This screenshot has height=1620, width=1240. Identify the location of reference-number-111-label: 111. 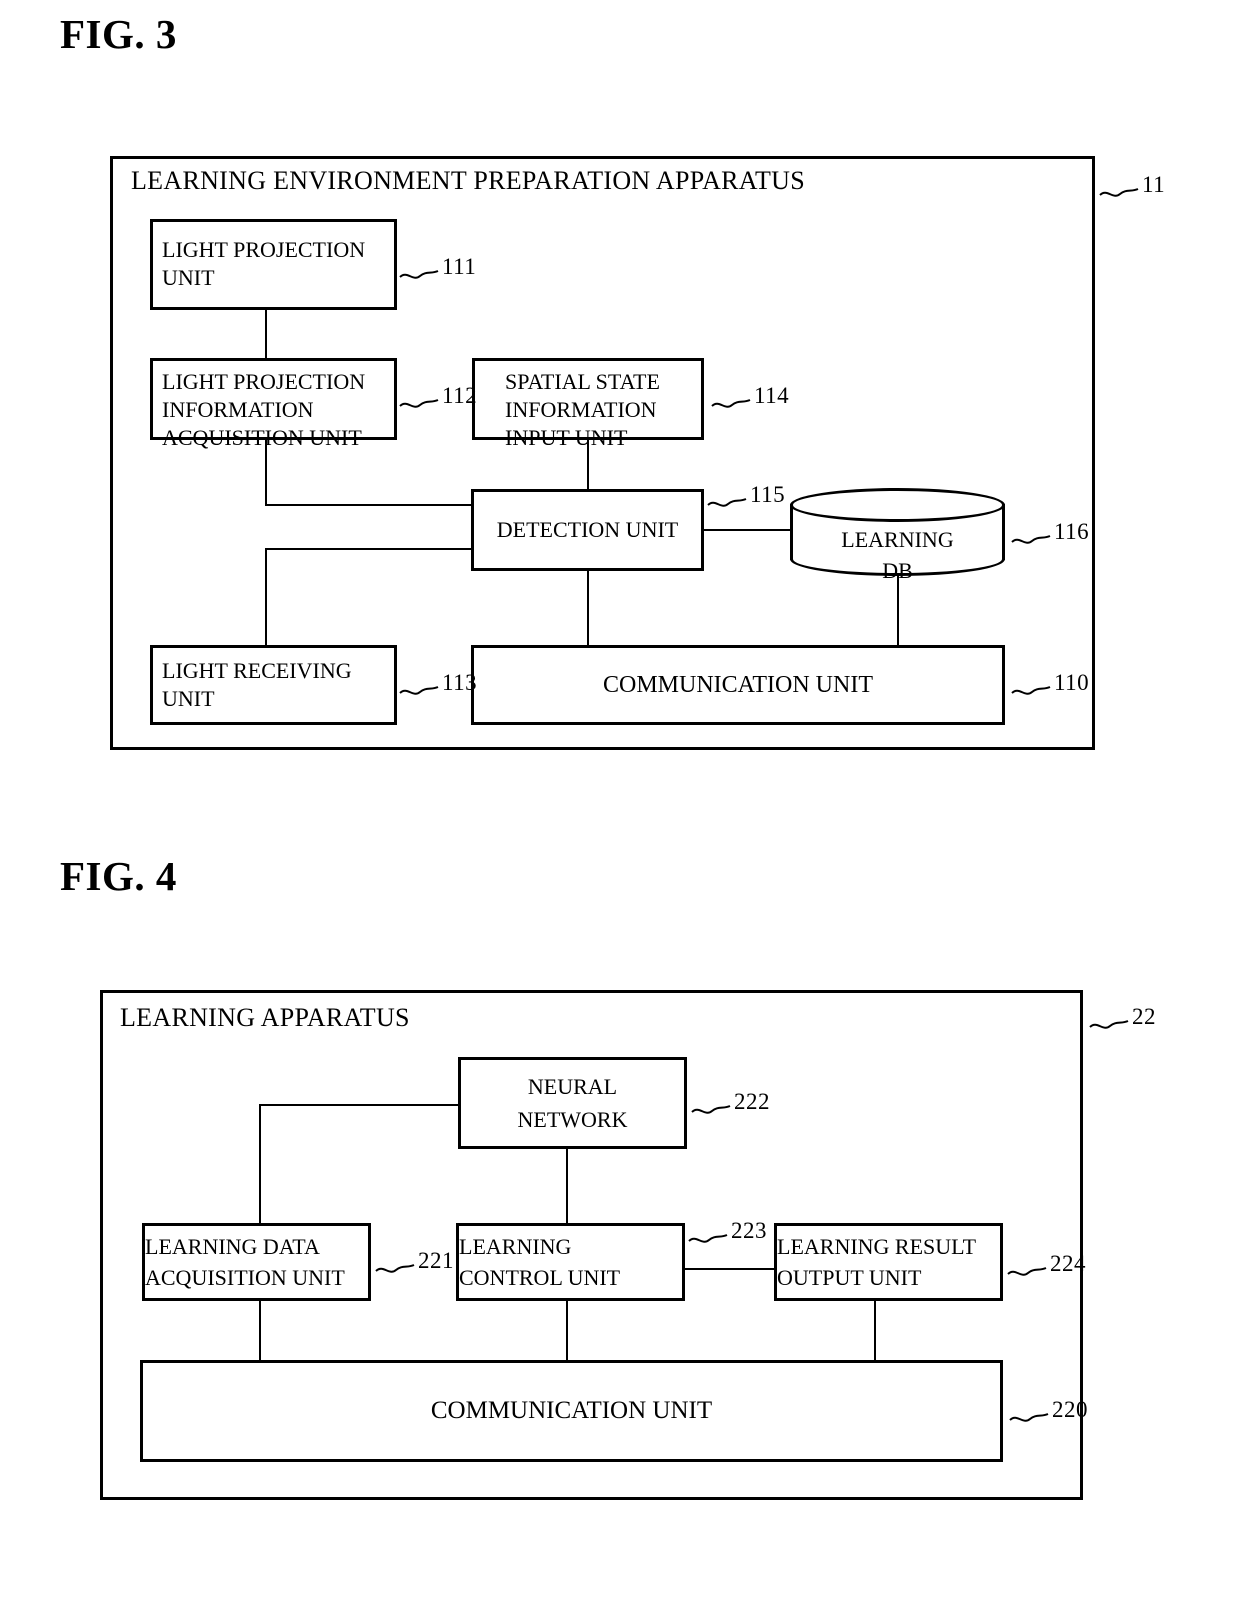
(459, 266).